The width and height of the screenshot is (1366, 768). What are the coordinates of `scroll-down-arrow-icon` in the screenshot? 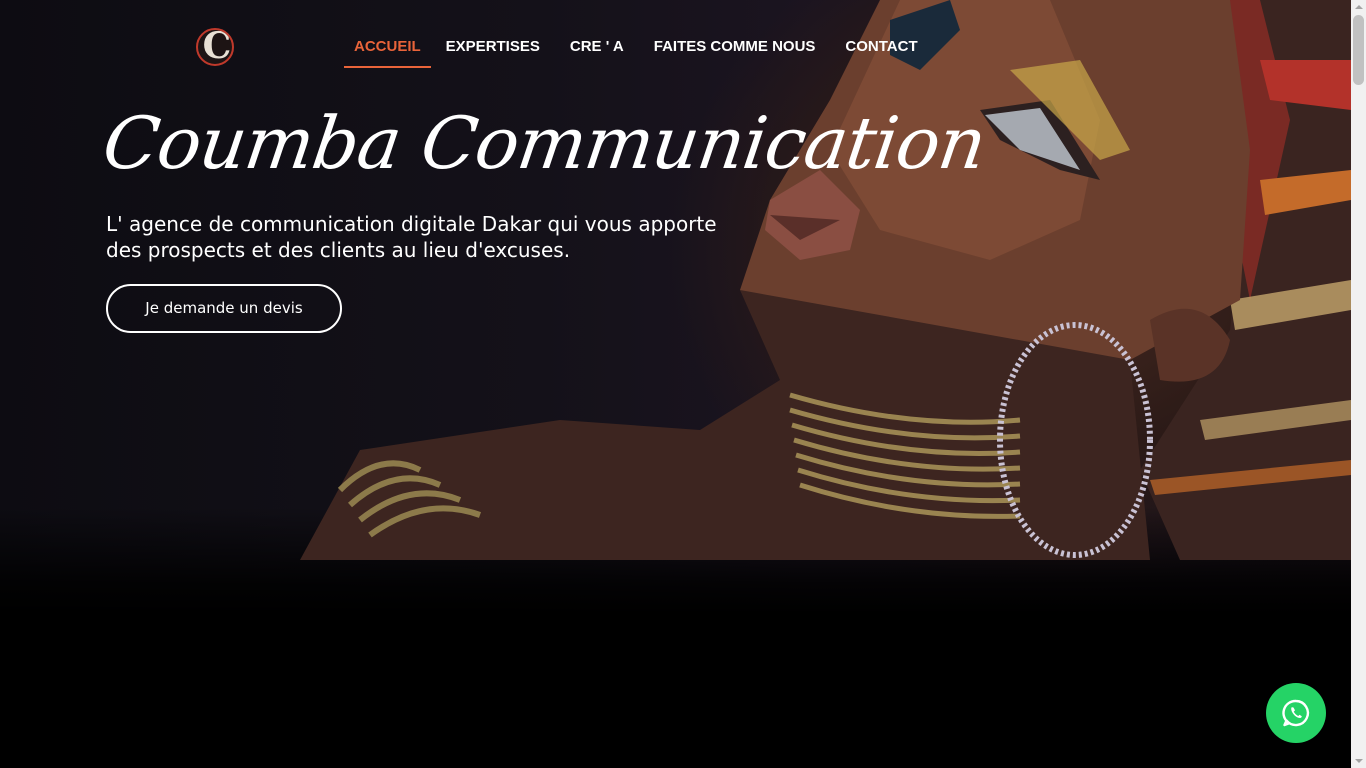 It's located at (1358, 760).